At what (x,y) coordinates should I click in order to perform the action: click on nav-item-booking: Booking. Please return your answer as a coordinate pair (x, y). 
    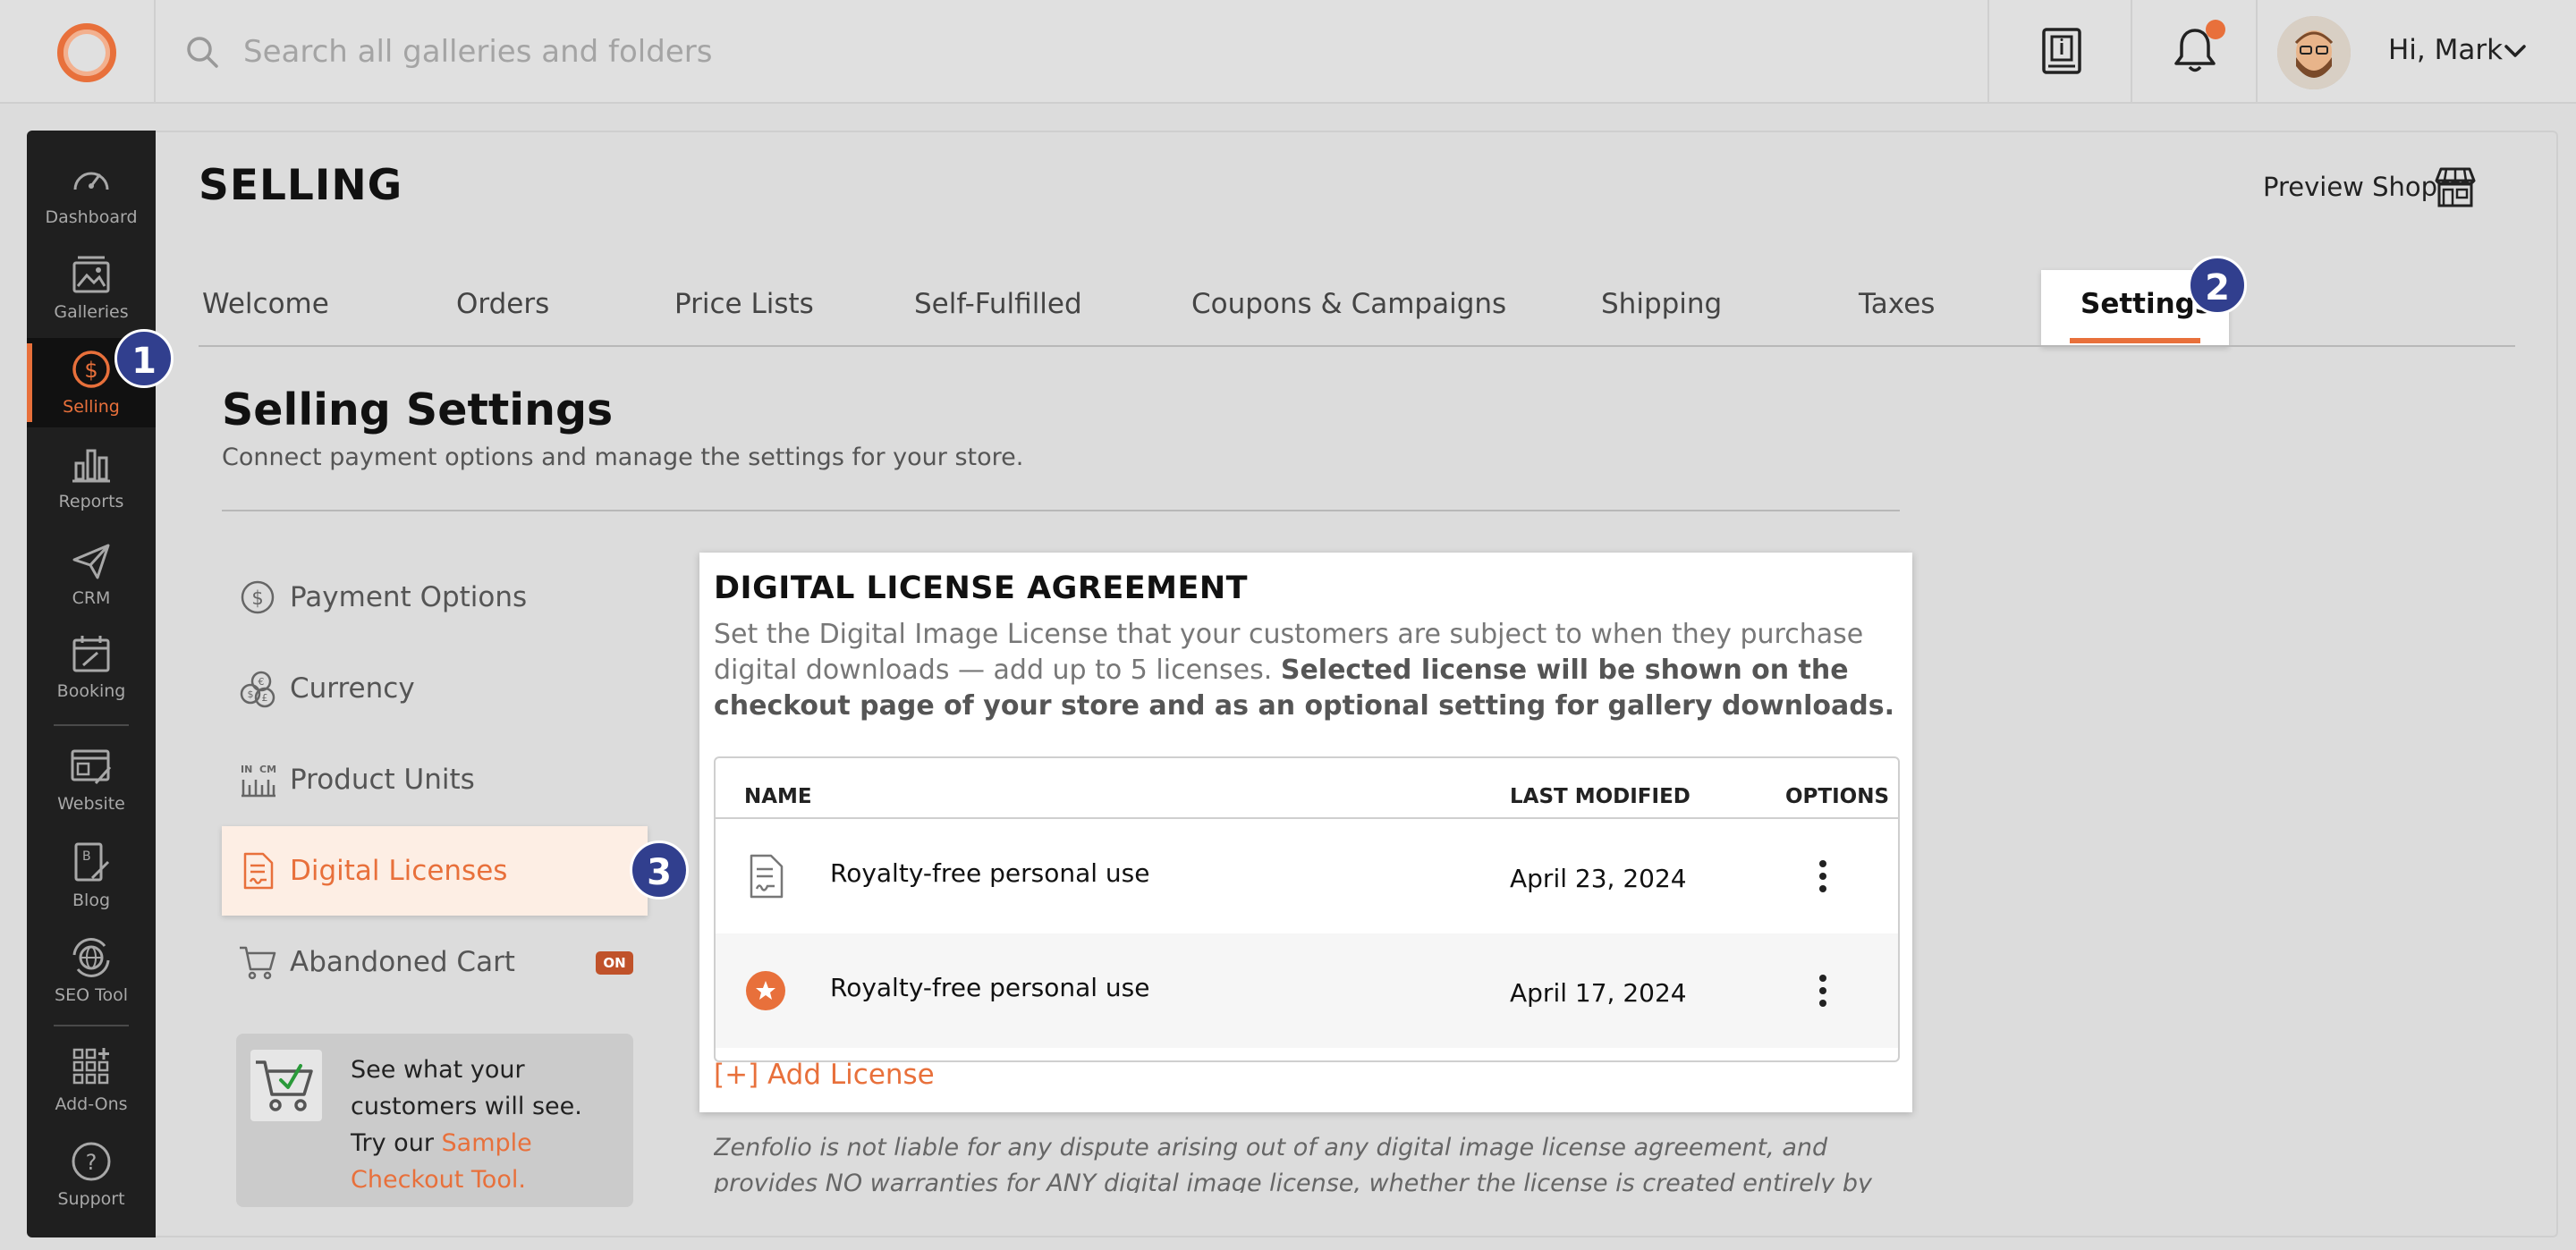
    Looking at the image, I should click on (91, 667).